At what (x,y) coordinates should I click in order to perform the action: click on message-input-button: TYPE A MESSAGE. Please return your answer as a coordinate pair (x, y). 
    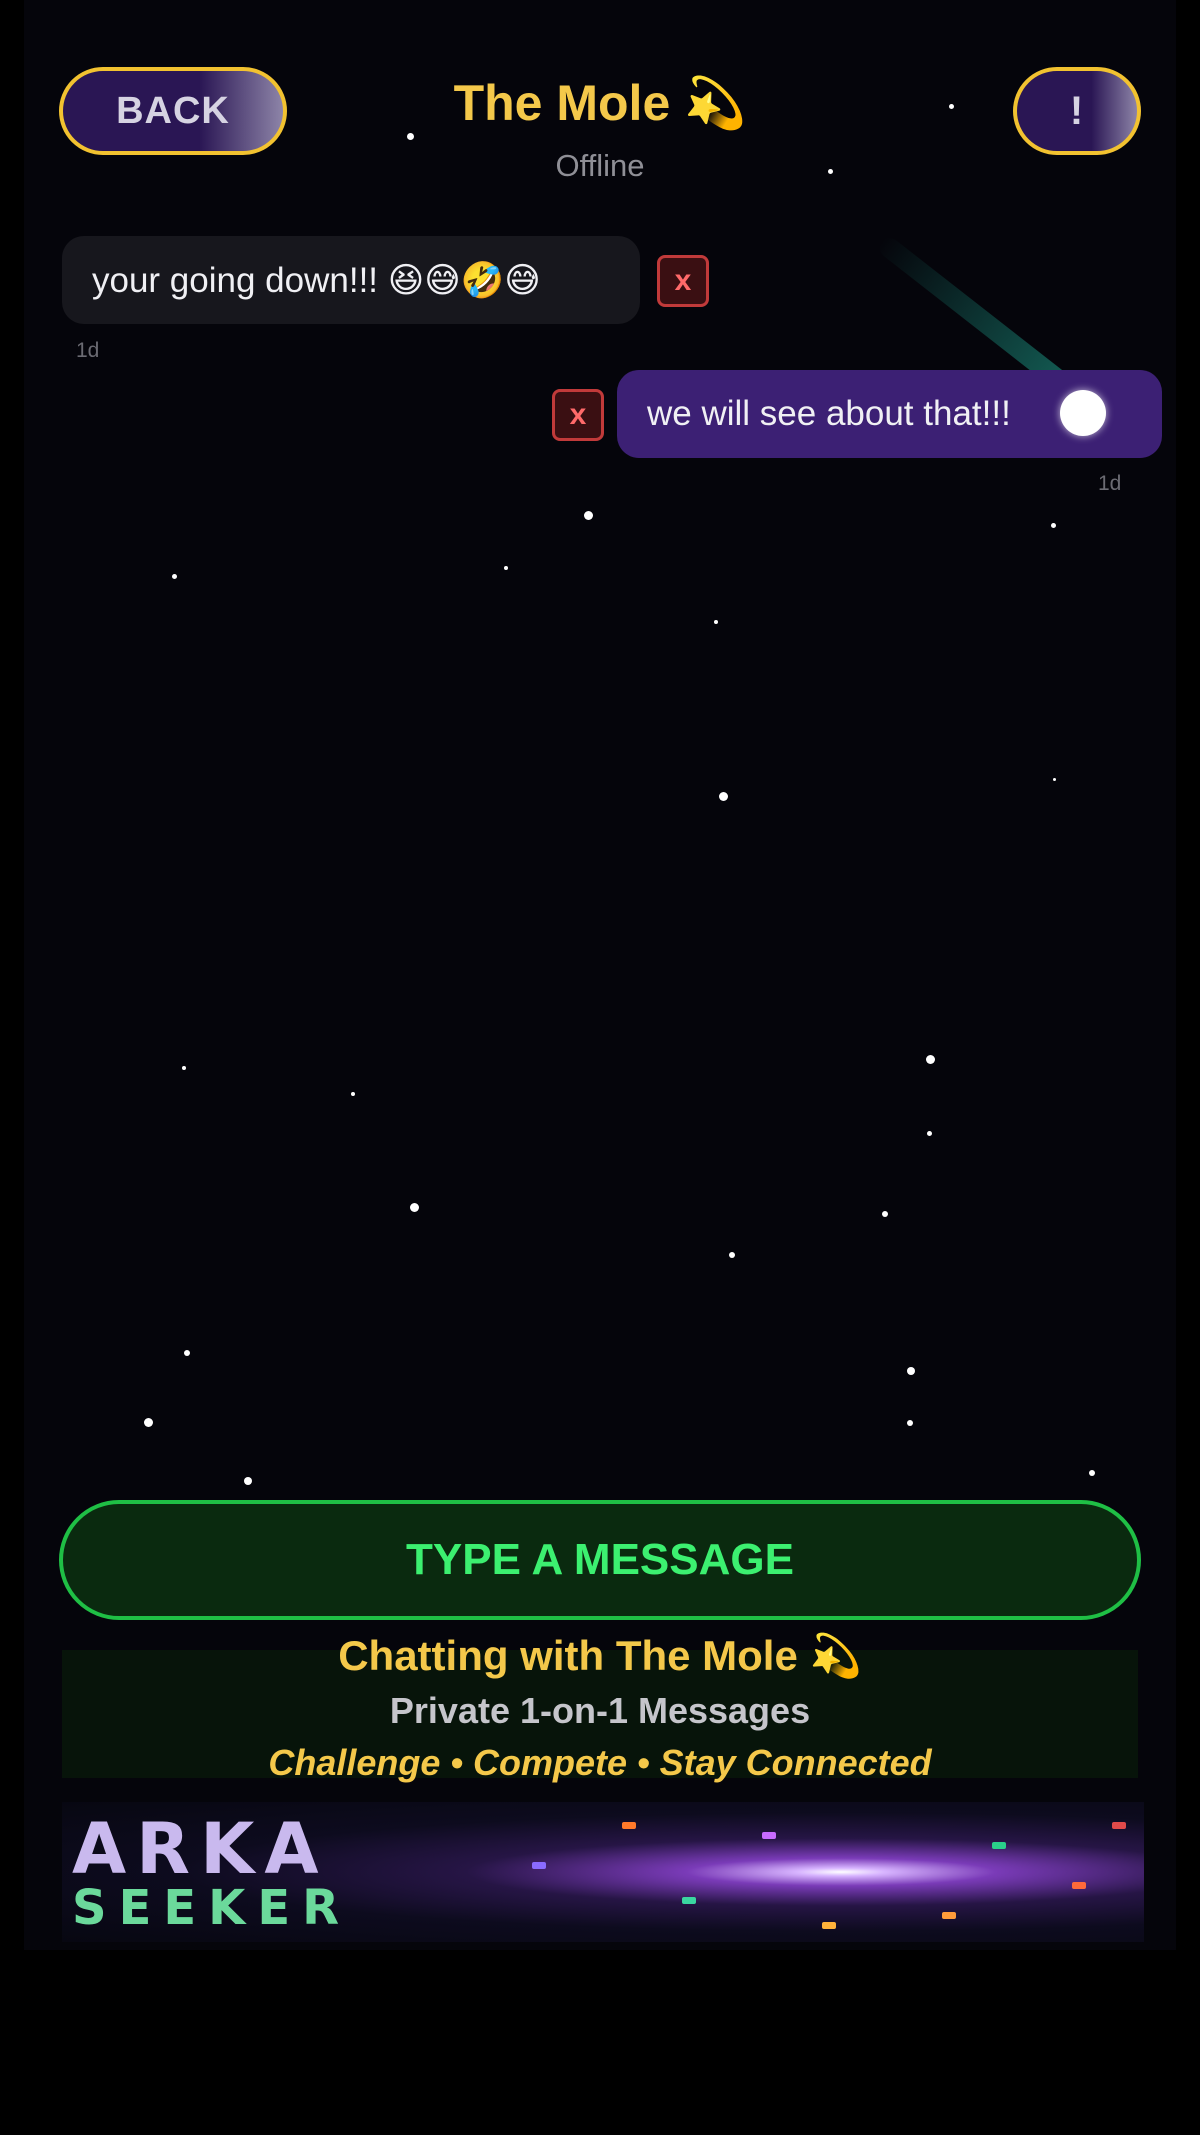
    Looking at the image, I should click on (600, 1560).